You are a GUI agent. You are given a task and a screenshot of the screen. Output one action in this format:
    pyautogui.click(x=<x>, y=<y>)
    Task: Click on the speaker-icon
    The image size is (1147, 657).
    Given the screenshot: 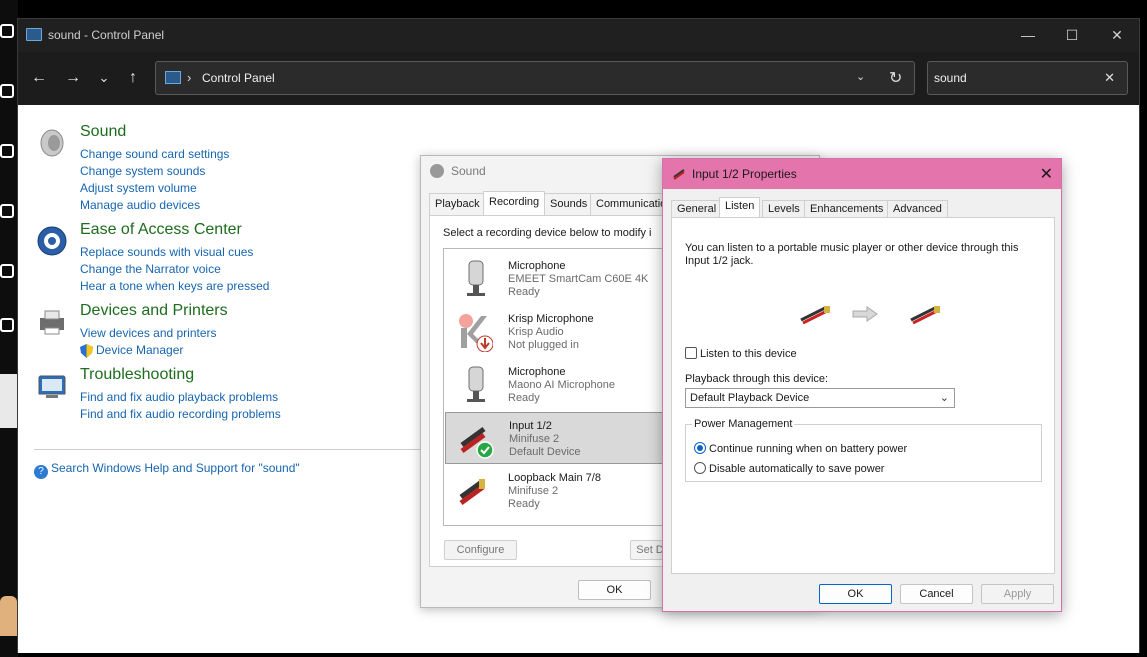 What is the action you would take?
    pyautogui.click(x=52, y=143)
    